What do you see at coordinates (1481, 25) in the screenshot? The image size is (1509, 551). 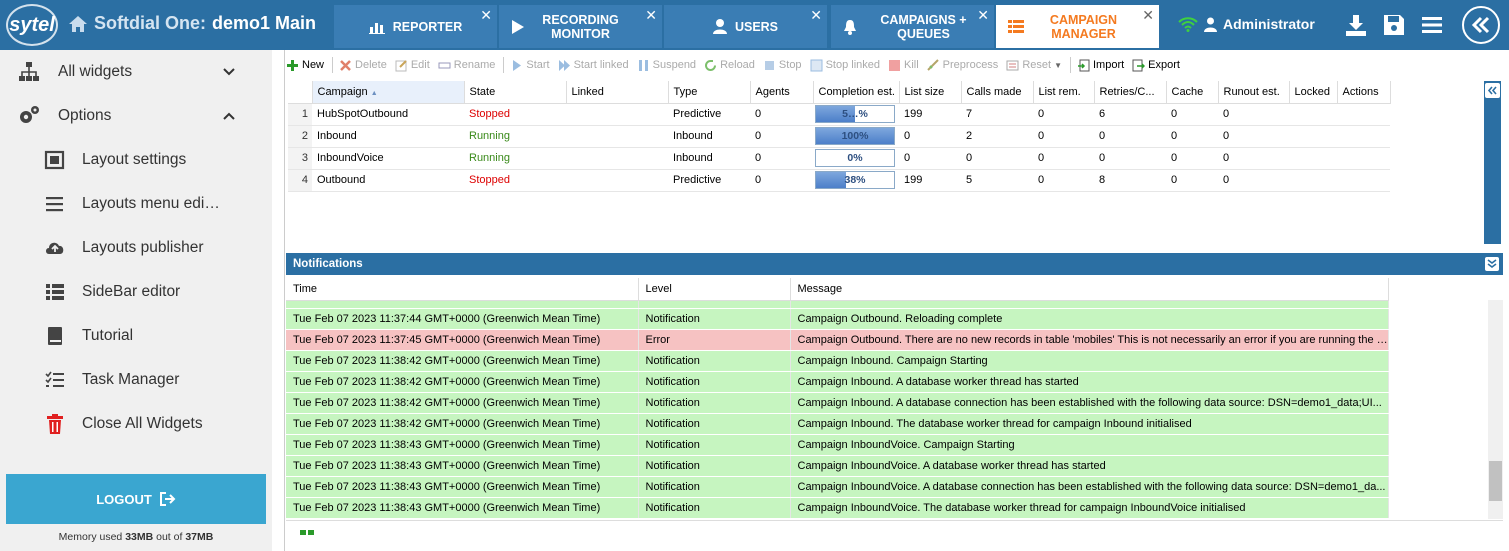 I see `collapse-sidebar-button` at bounding box center [1481, 25].